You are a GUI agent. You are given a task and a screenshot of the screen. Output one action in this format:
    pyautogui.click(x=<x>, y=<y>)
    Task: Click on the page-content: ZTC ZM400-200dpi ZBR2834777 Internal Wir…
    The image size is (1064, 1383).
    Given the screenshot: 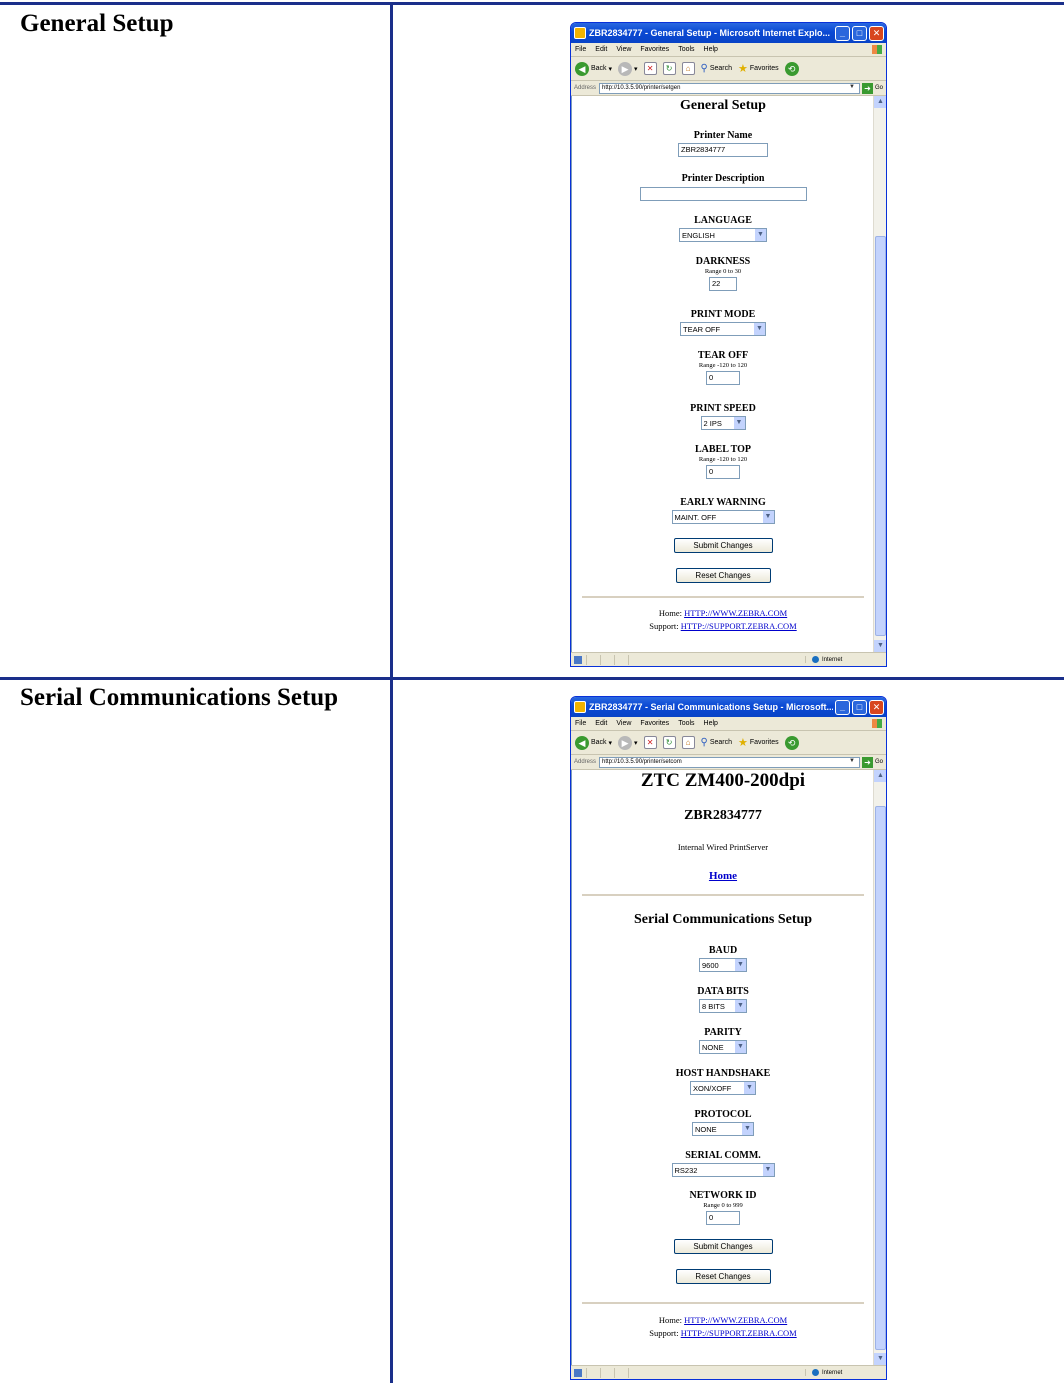 What is the action you would take?
    pyautogui.click(x=723, y=1067)
    